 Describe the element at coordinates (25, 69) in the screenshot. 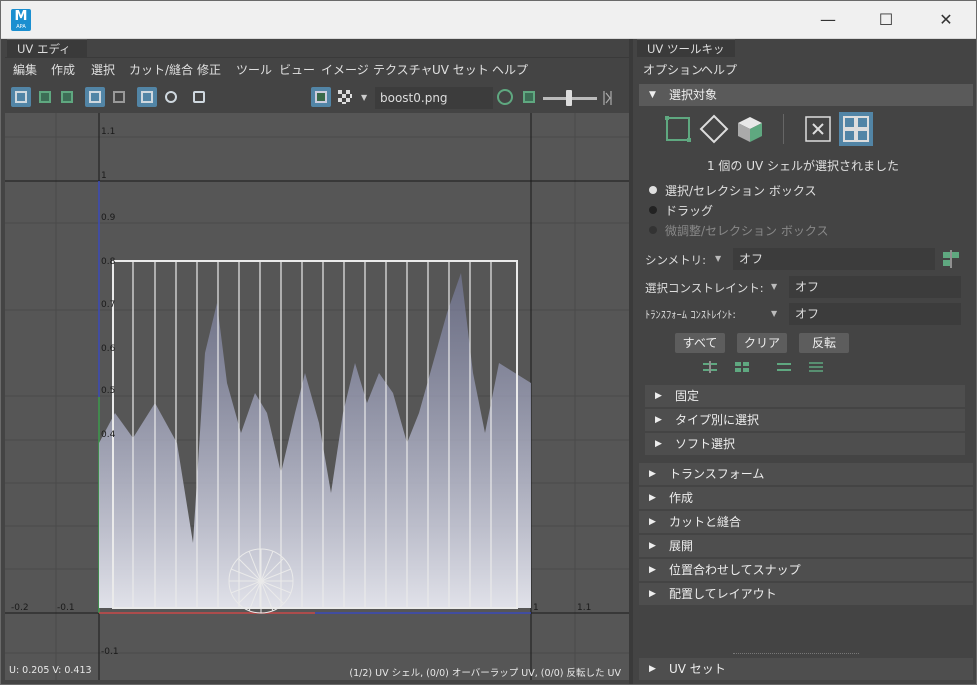

I see `menu-edit: 編集` at that location.